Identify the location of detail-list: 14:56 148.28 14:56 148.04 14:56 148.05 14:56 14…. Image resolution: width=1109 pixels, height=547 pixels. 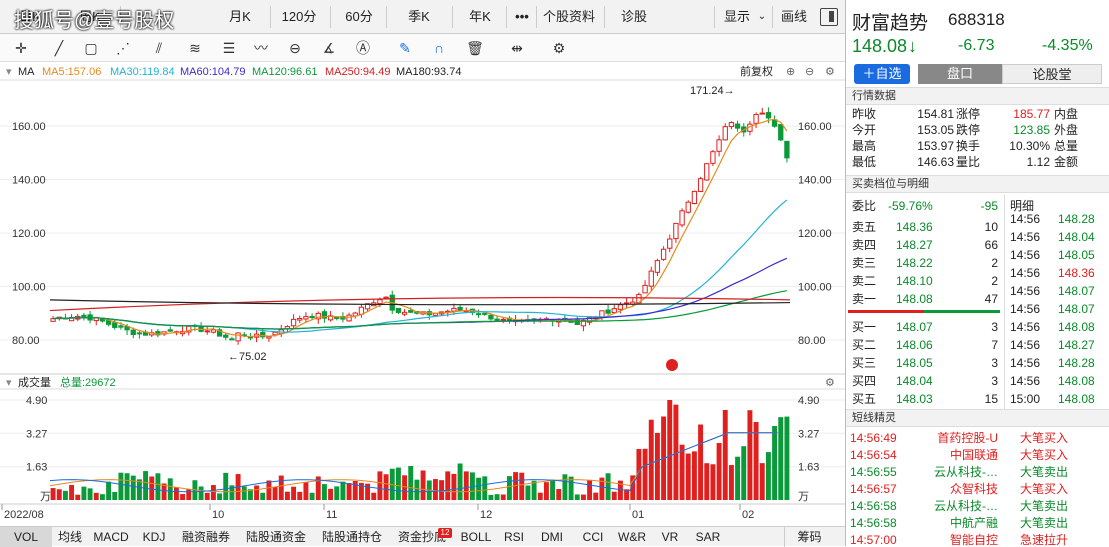
(1057, 310).